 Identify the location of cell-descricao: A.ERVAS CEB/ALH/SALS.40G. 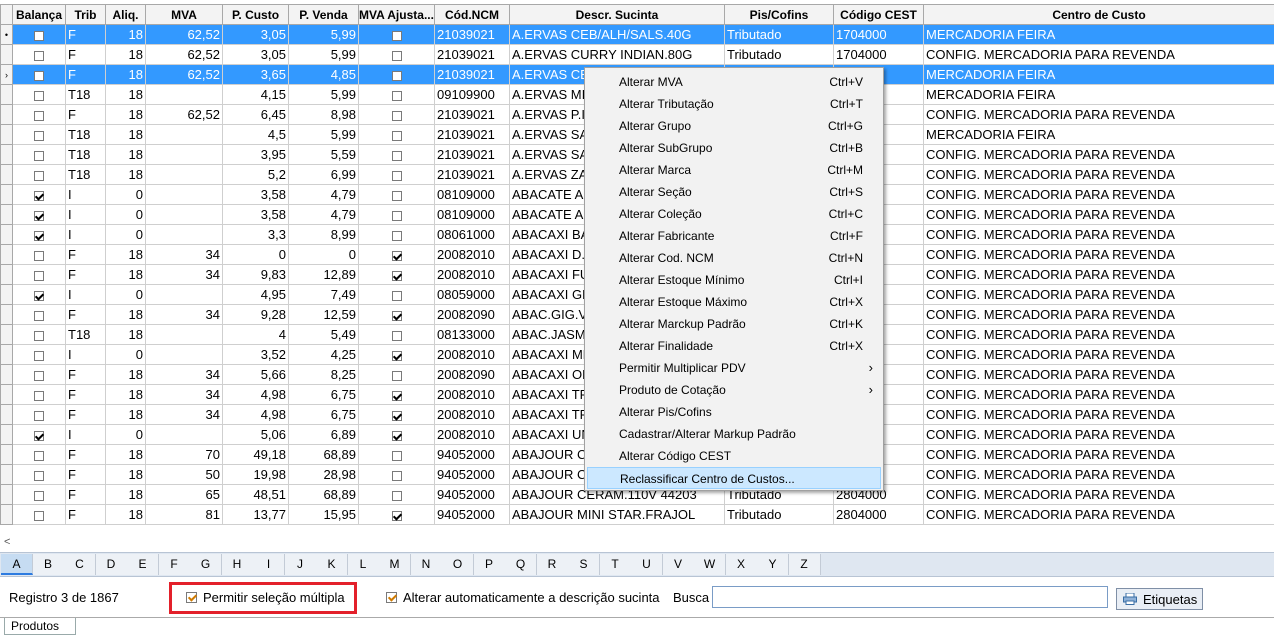
(617, 35).